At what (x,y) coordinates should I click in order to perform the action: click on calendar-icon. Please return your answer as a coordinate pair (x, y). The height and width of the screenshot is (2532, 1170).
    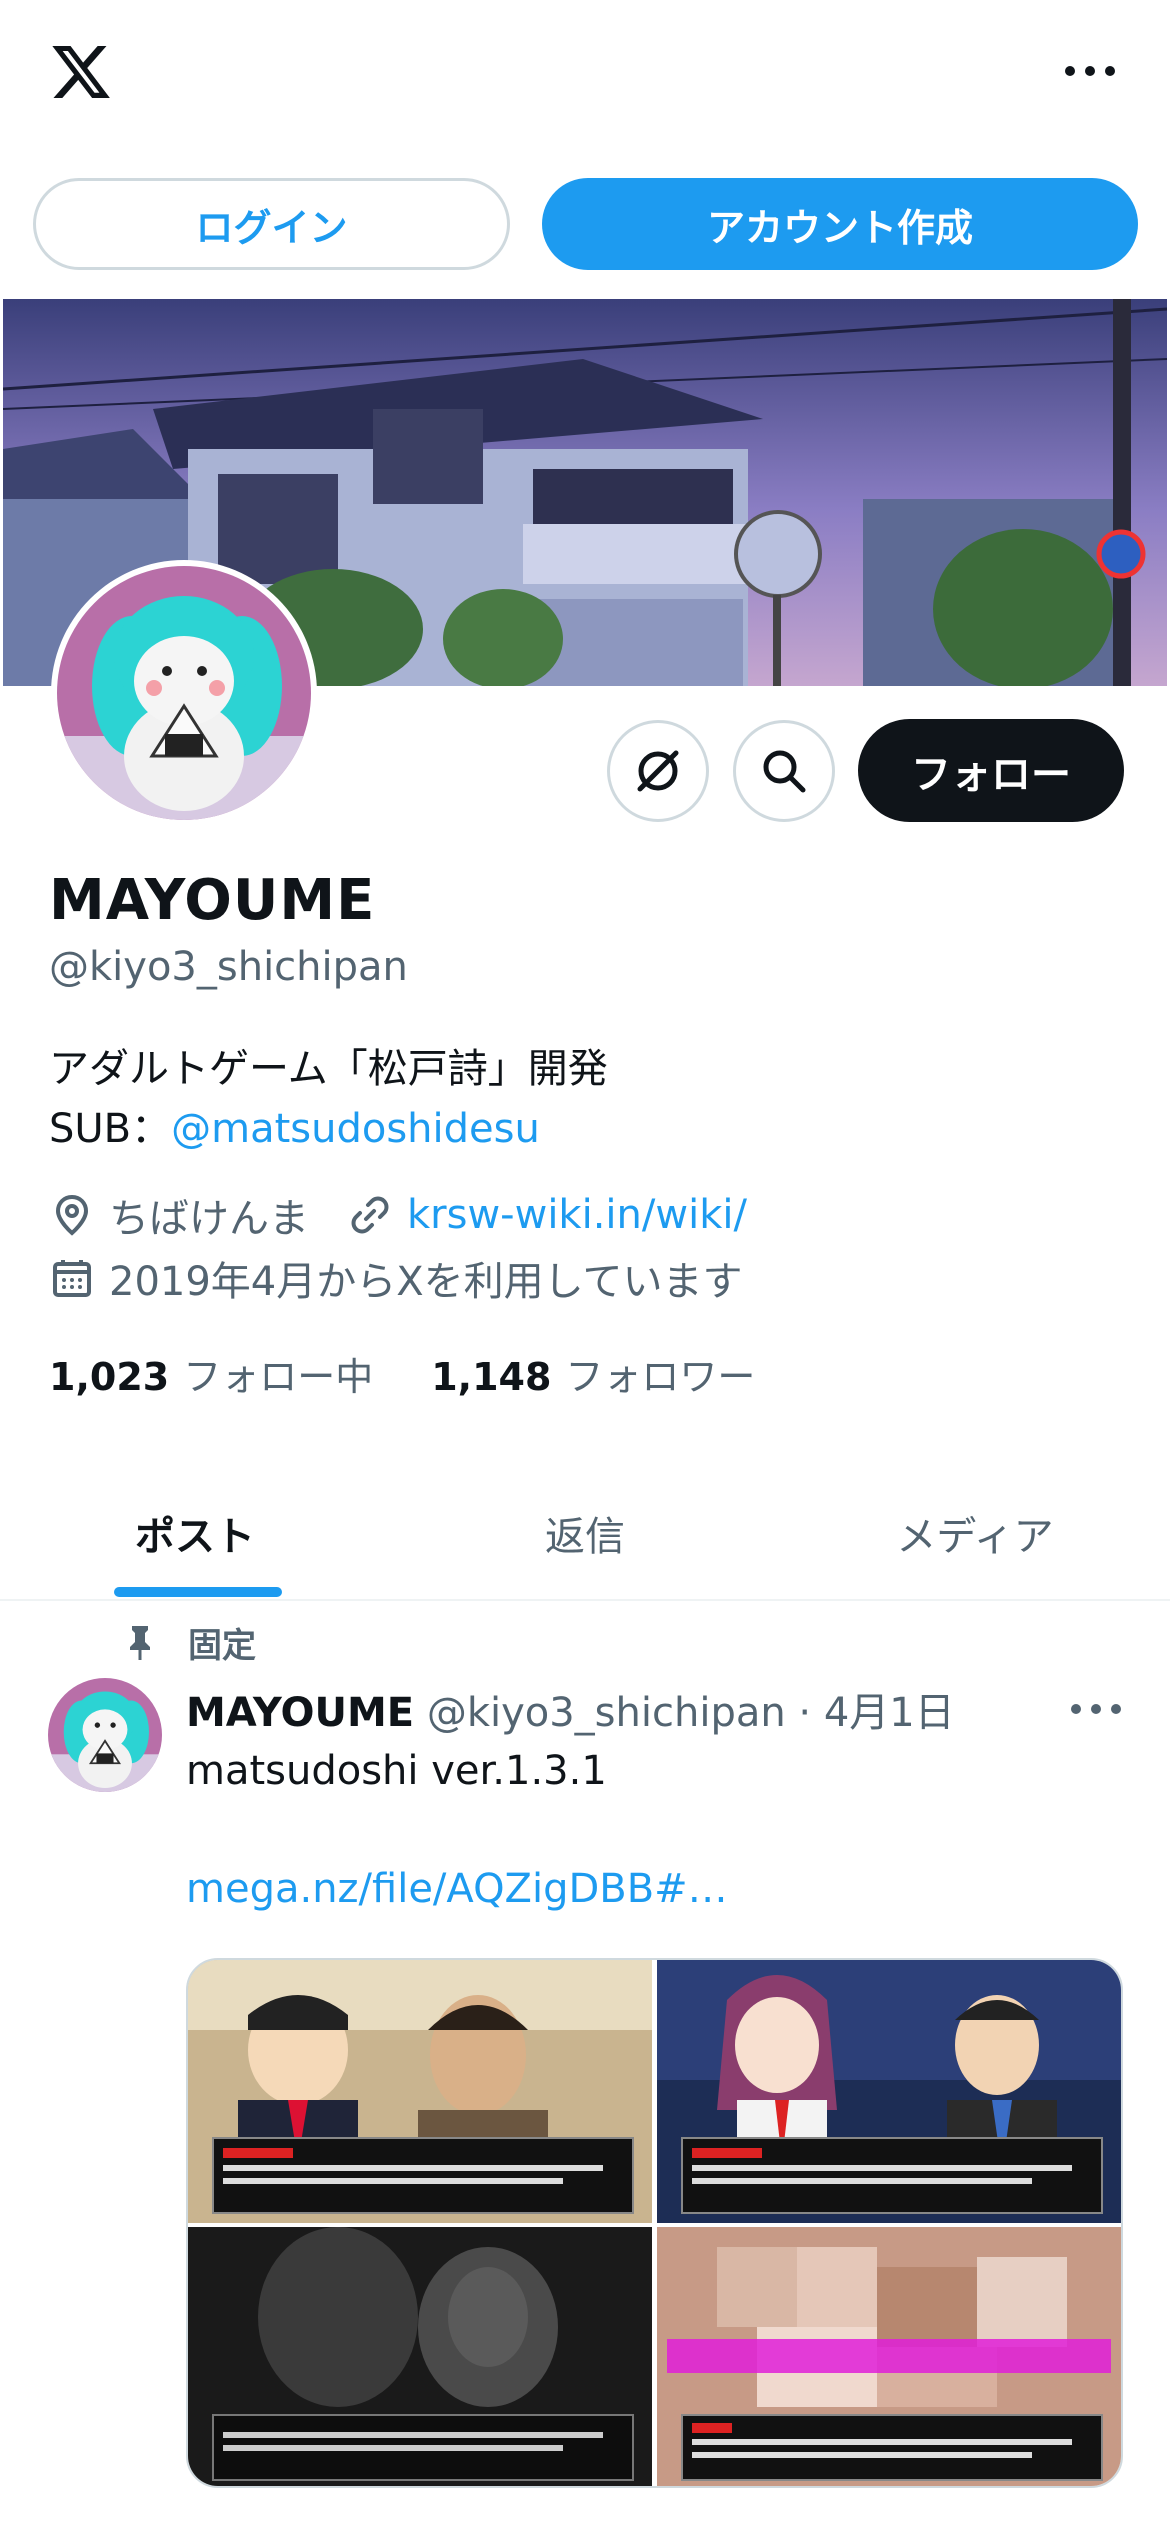
    Looking at the image, I should click on (72, 1278).